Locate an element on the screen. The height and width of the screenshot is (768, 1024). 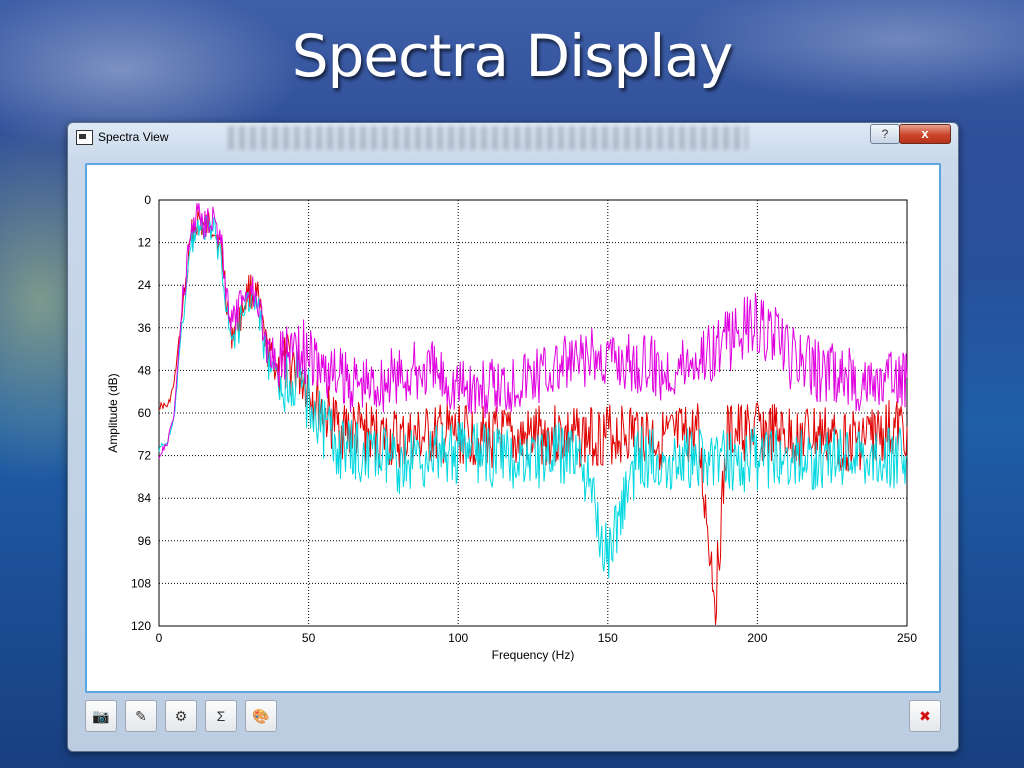
sigma-button: Σ is located at coordinates (221, 716).